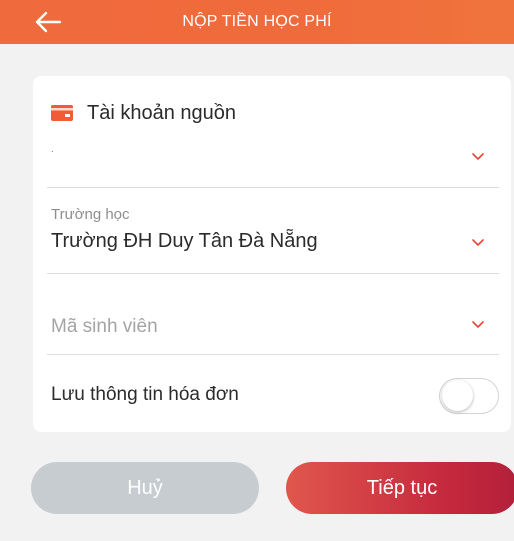 The image size is (514, 541). What do you see at coordinates (275, 156) in the screenshot?
I see `source-account-select: .` at bounding box center [275, 156].